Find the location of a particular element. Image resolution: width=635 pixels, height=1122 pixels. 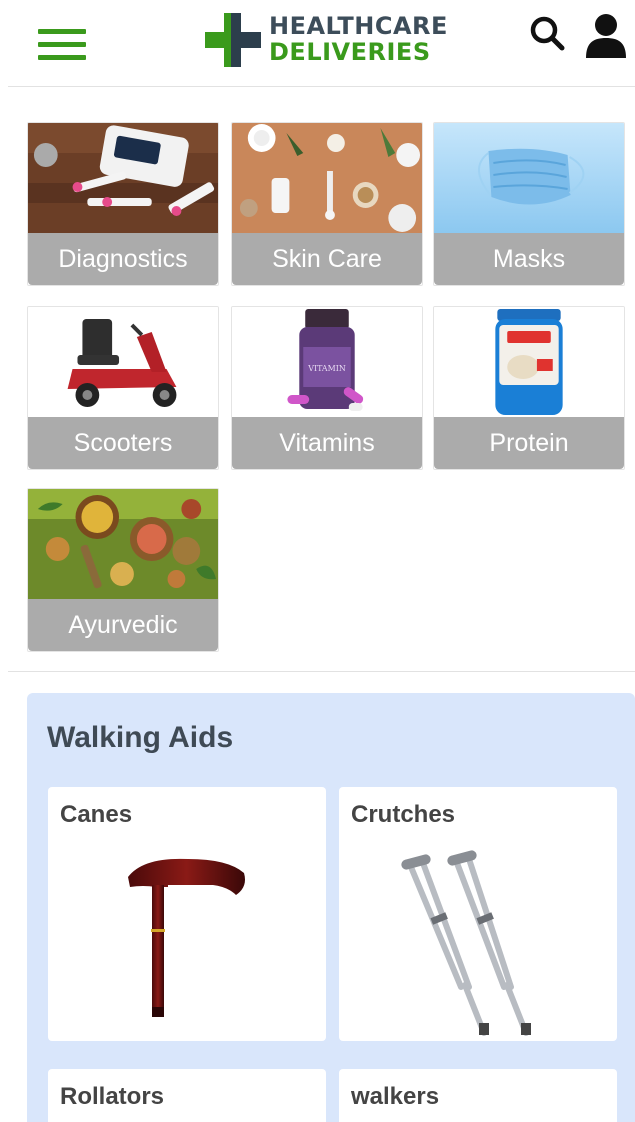

section-title: Walking Aids is located at coordinates (140, 737).